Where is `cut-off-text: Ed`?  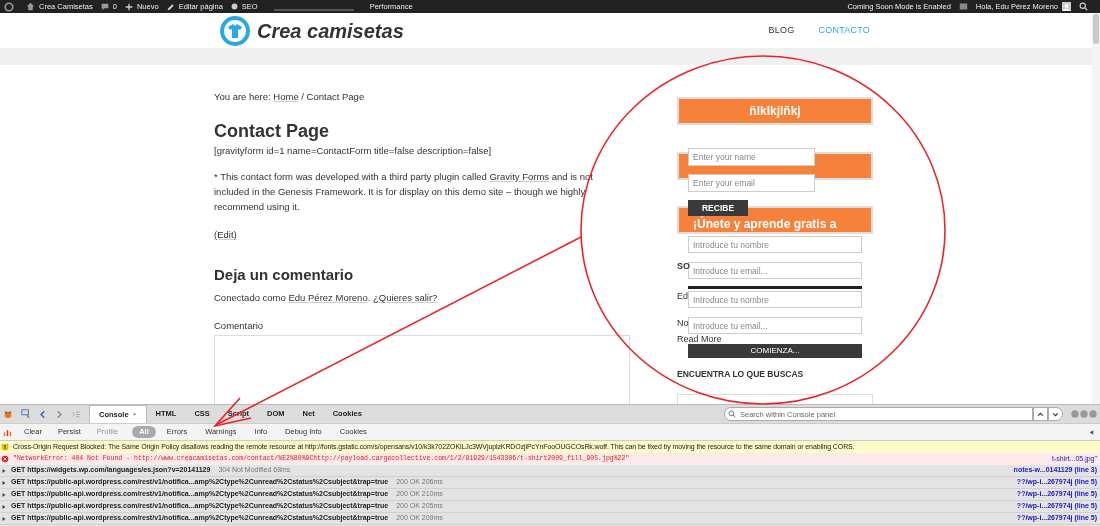
cut-off-text: Ed is located at coordinates (682, 296).